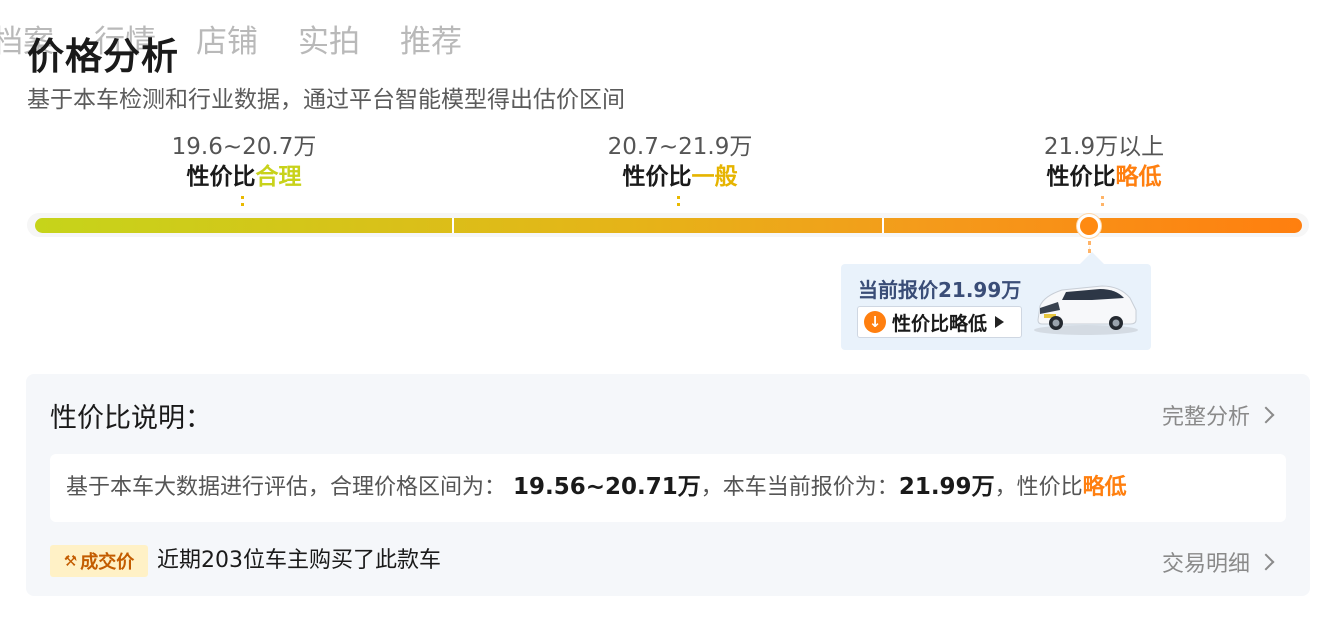  I want to click on range-average: 20.7~21.9万 性价比一般, so click(680, 169).